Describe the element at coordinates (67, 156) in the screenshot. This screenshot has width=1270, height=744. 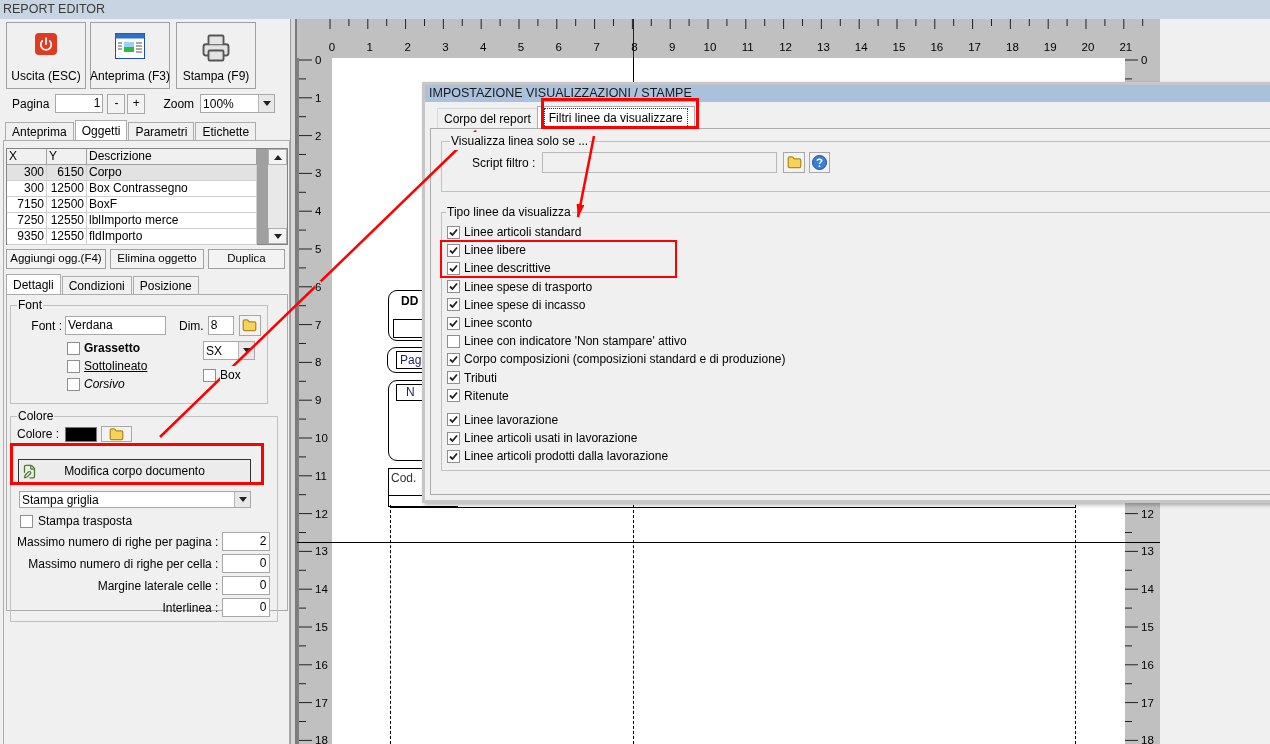
I see `column-header: Y` at that location.